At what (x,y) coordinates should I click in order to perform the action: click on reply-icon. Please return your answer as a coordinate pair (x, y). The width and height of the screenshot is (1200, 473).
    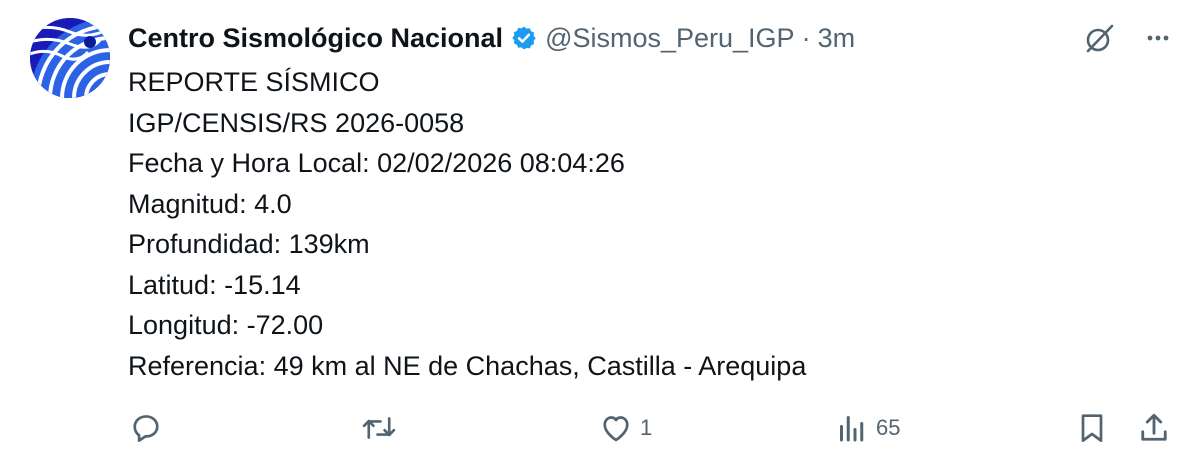
    Looking at the image, I should click on (146, 428).